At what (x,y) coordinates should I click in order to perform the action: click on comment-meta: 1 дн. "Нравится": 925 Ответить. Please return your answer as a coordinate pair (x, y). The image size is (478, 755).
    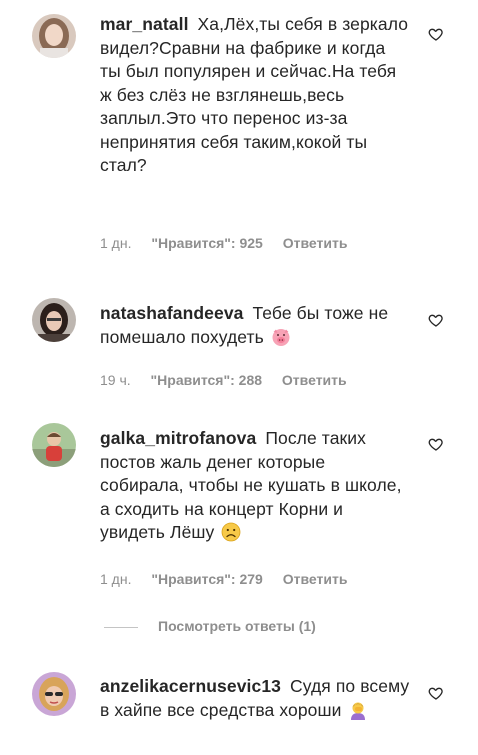
    Looking at the image, I should click on (231, 243).